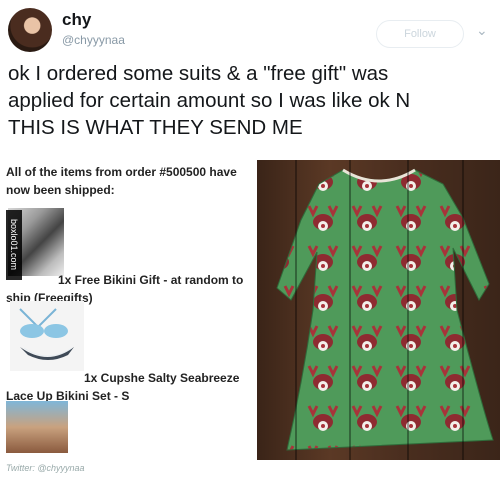 Image resolution: width=500 pixels, height=481 pixels. What do you see at coordinates (76, 20) in the screenshot?
I see `author-name: chy` at bounding box center [76, 20].